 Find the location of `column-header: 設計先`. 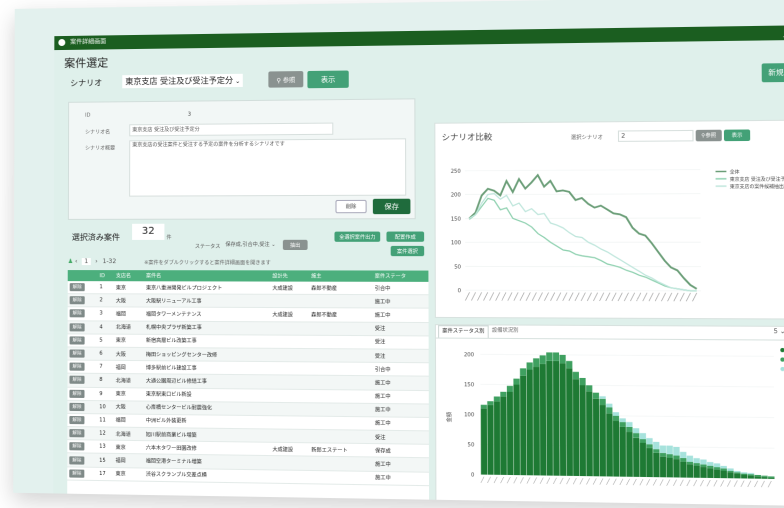

column-header: 設計先 is located at coordinates (290, 276).